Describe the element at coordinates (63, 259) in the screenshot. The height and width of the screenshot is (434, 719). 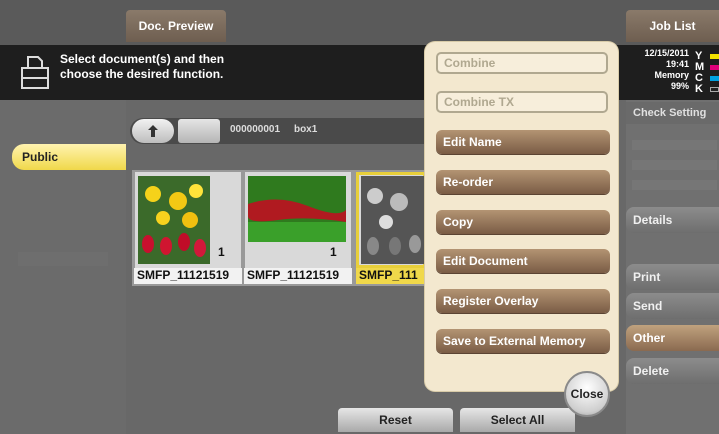
I see `left-faint-item` at that location.